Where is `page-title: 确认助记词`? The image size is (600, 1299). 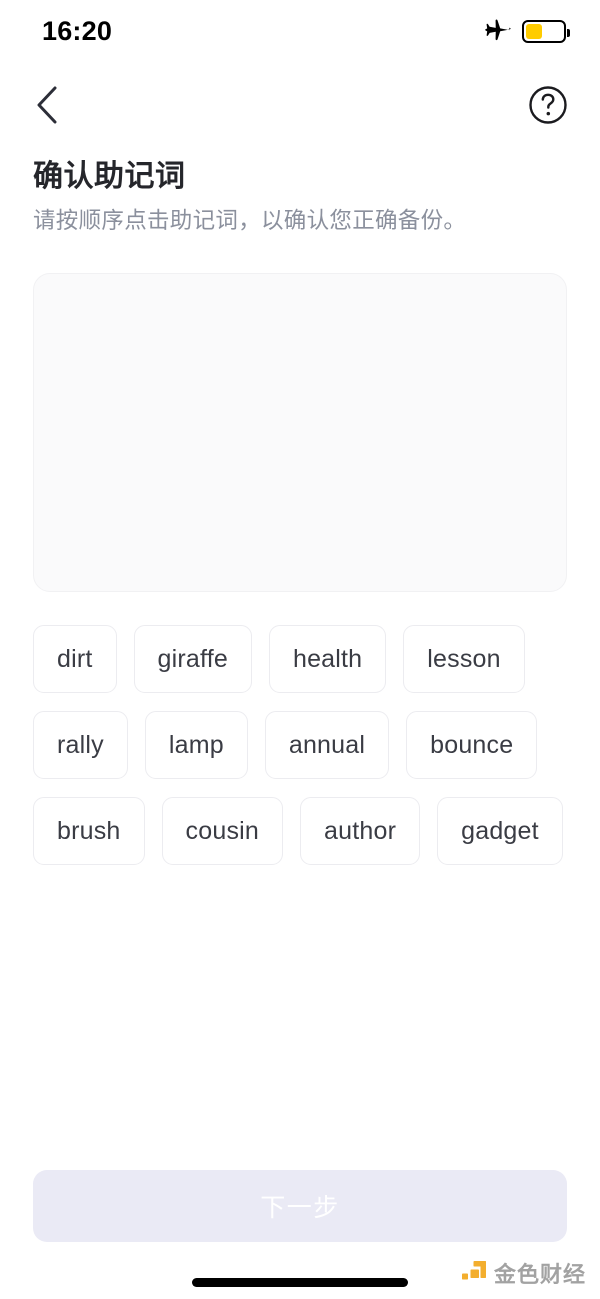 page-title: 确认助记词 is located at coordinates (109, 176).